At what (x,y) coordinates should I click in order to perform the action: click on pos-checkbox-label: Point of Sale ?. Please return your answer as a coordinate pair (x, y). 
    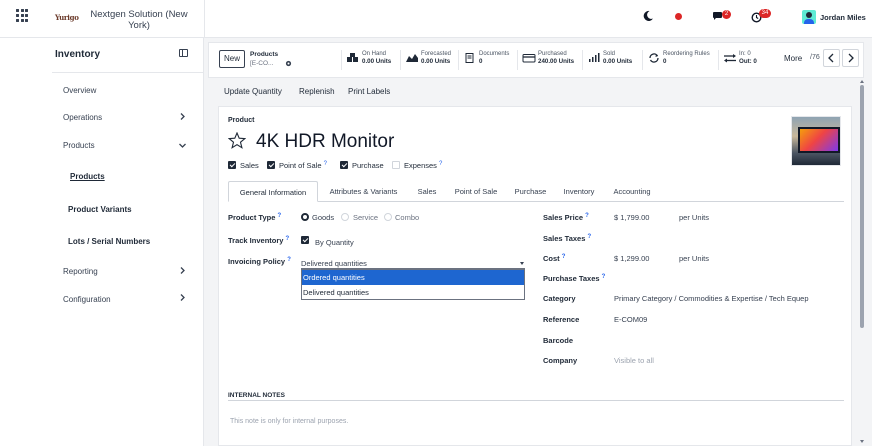
    Looking at the image, I should click on (303, 165).